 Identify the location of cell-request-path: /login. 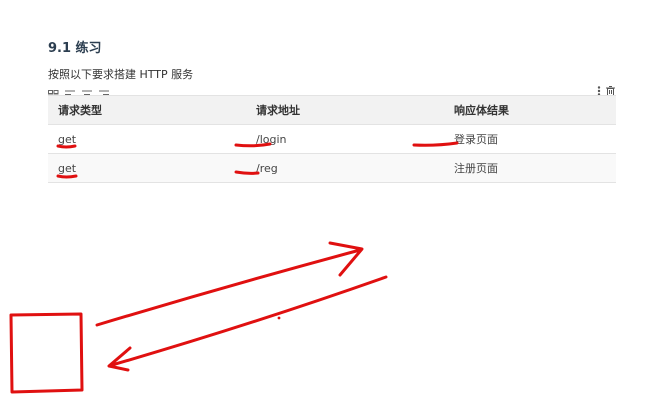
(345, 139).